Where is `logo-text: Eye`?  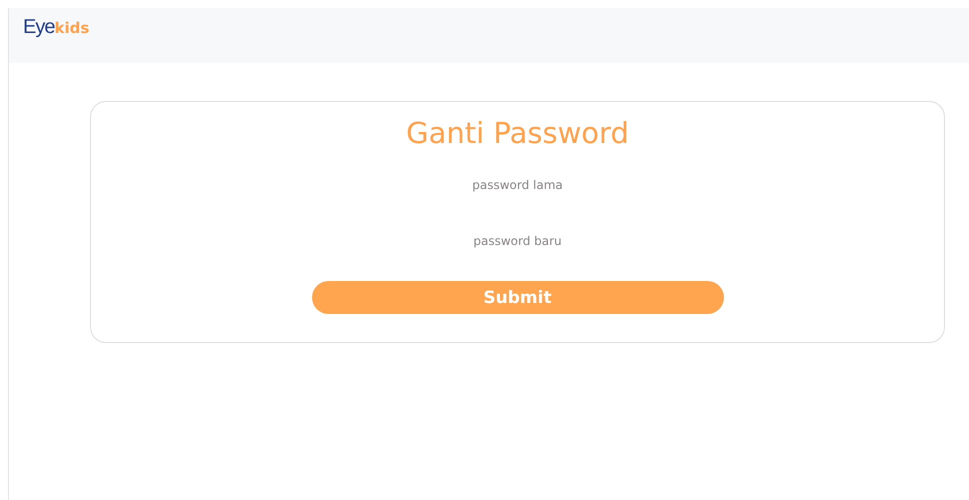 logo-text: Eye is located at coordinates (38, 27).